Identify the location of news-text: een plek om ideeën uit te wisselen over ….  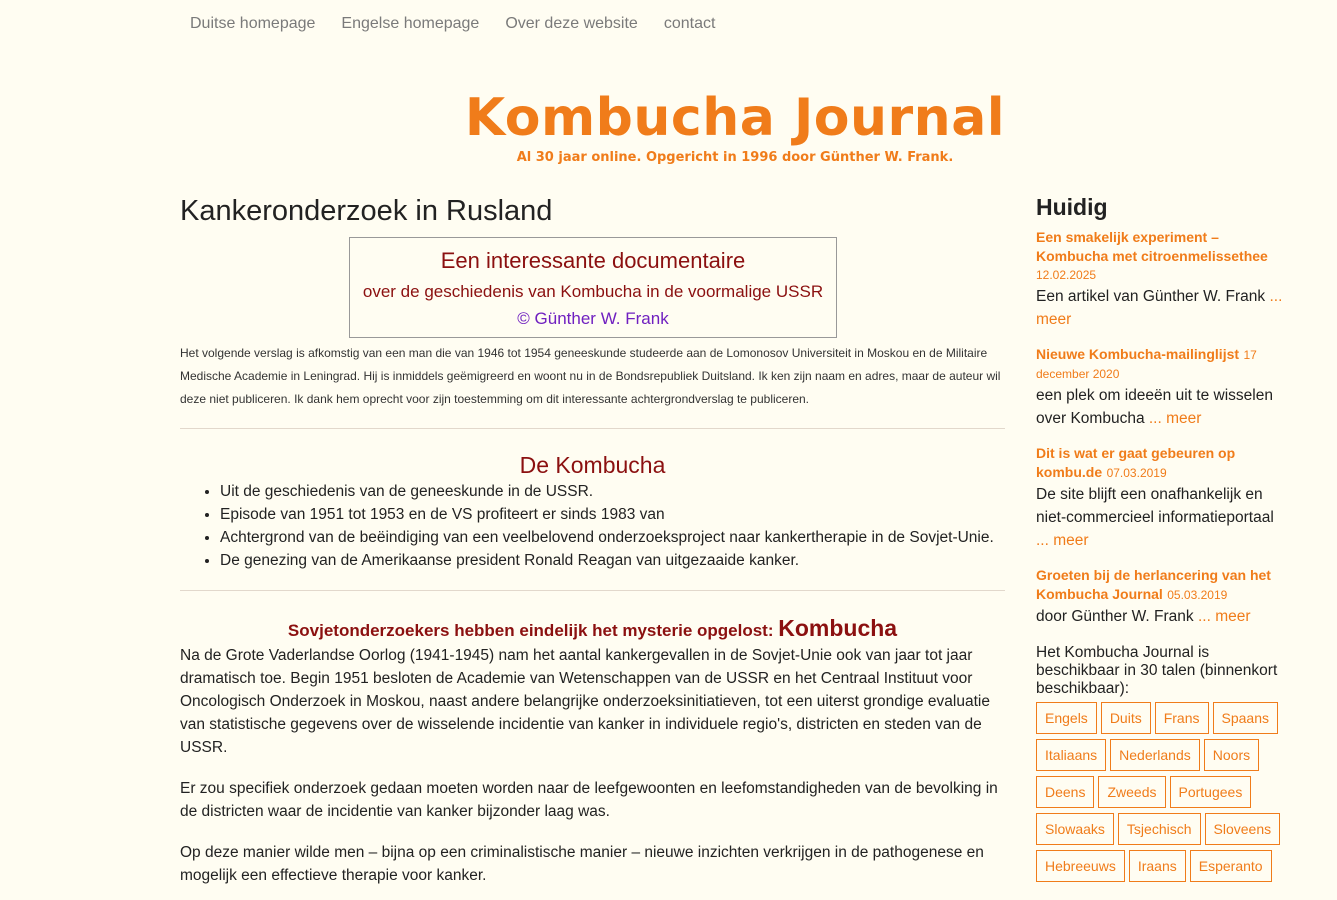
(1161, 407).